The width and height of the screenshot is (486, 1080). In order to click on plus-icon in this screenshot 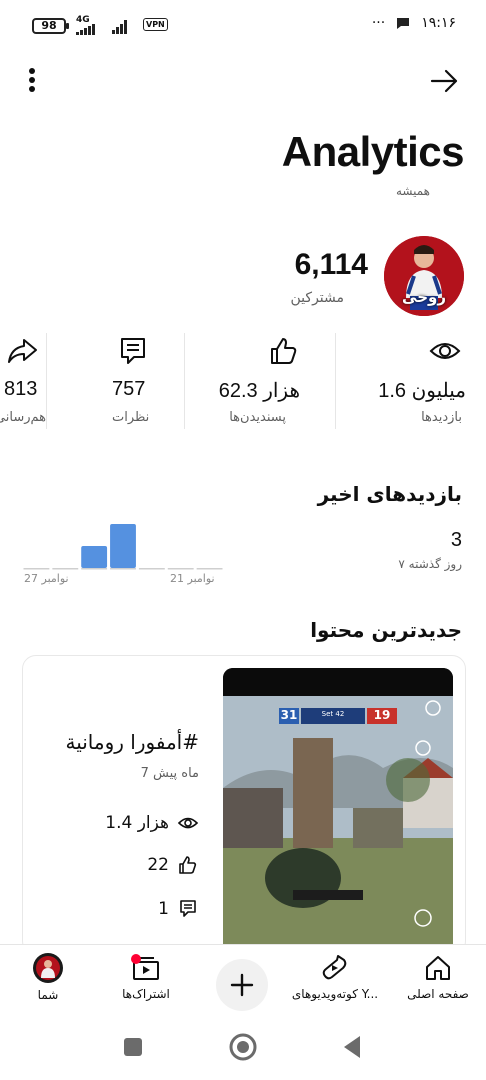, I will do `click(242, 985)`.